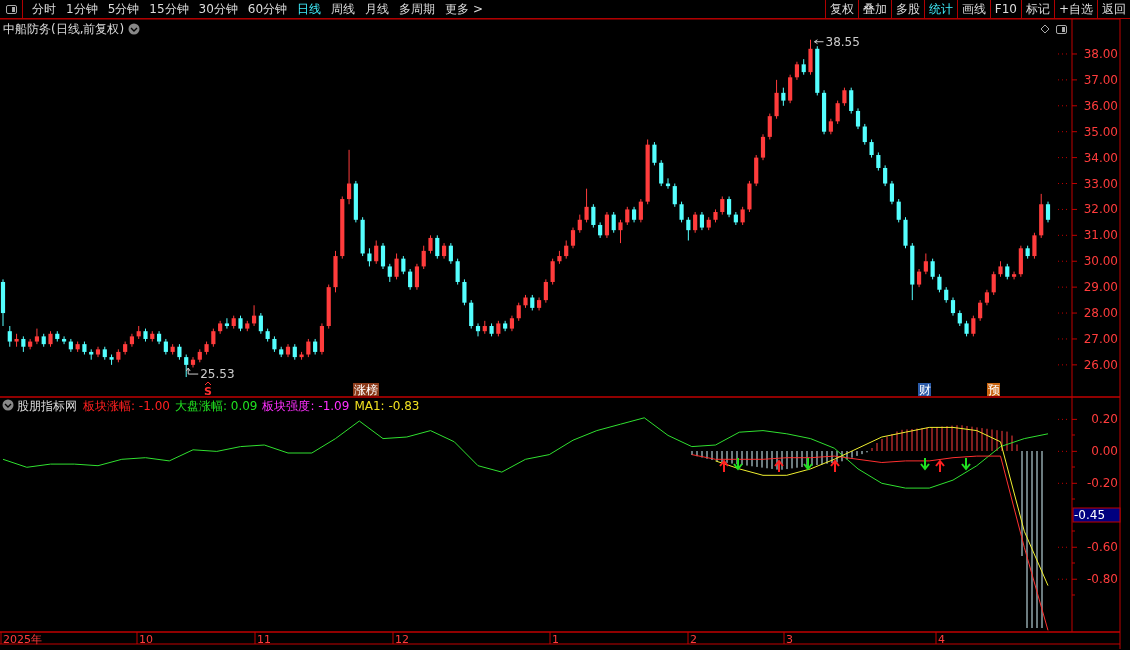 This screenshot has width=1130, height=650. Describe the element at coordinates (1102, 483) in the screenshot. I see `axis-tick-label: -0.20` at that location.